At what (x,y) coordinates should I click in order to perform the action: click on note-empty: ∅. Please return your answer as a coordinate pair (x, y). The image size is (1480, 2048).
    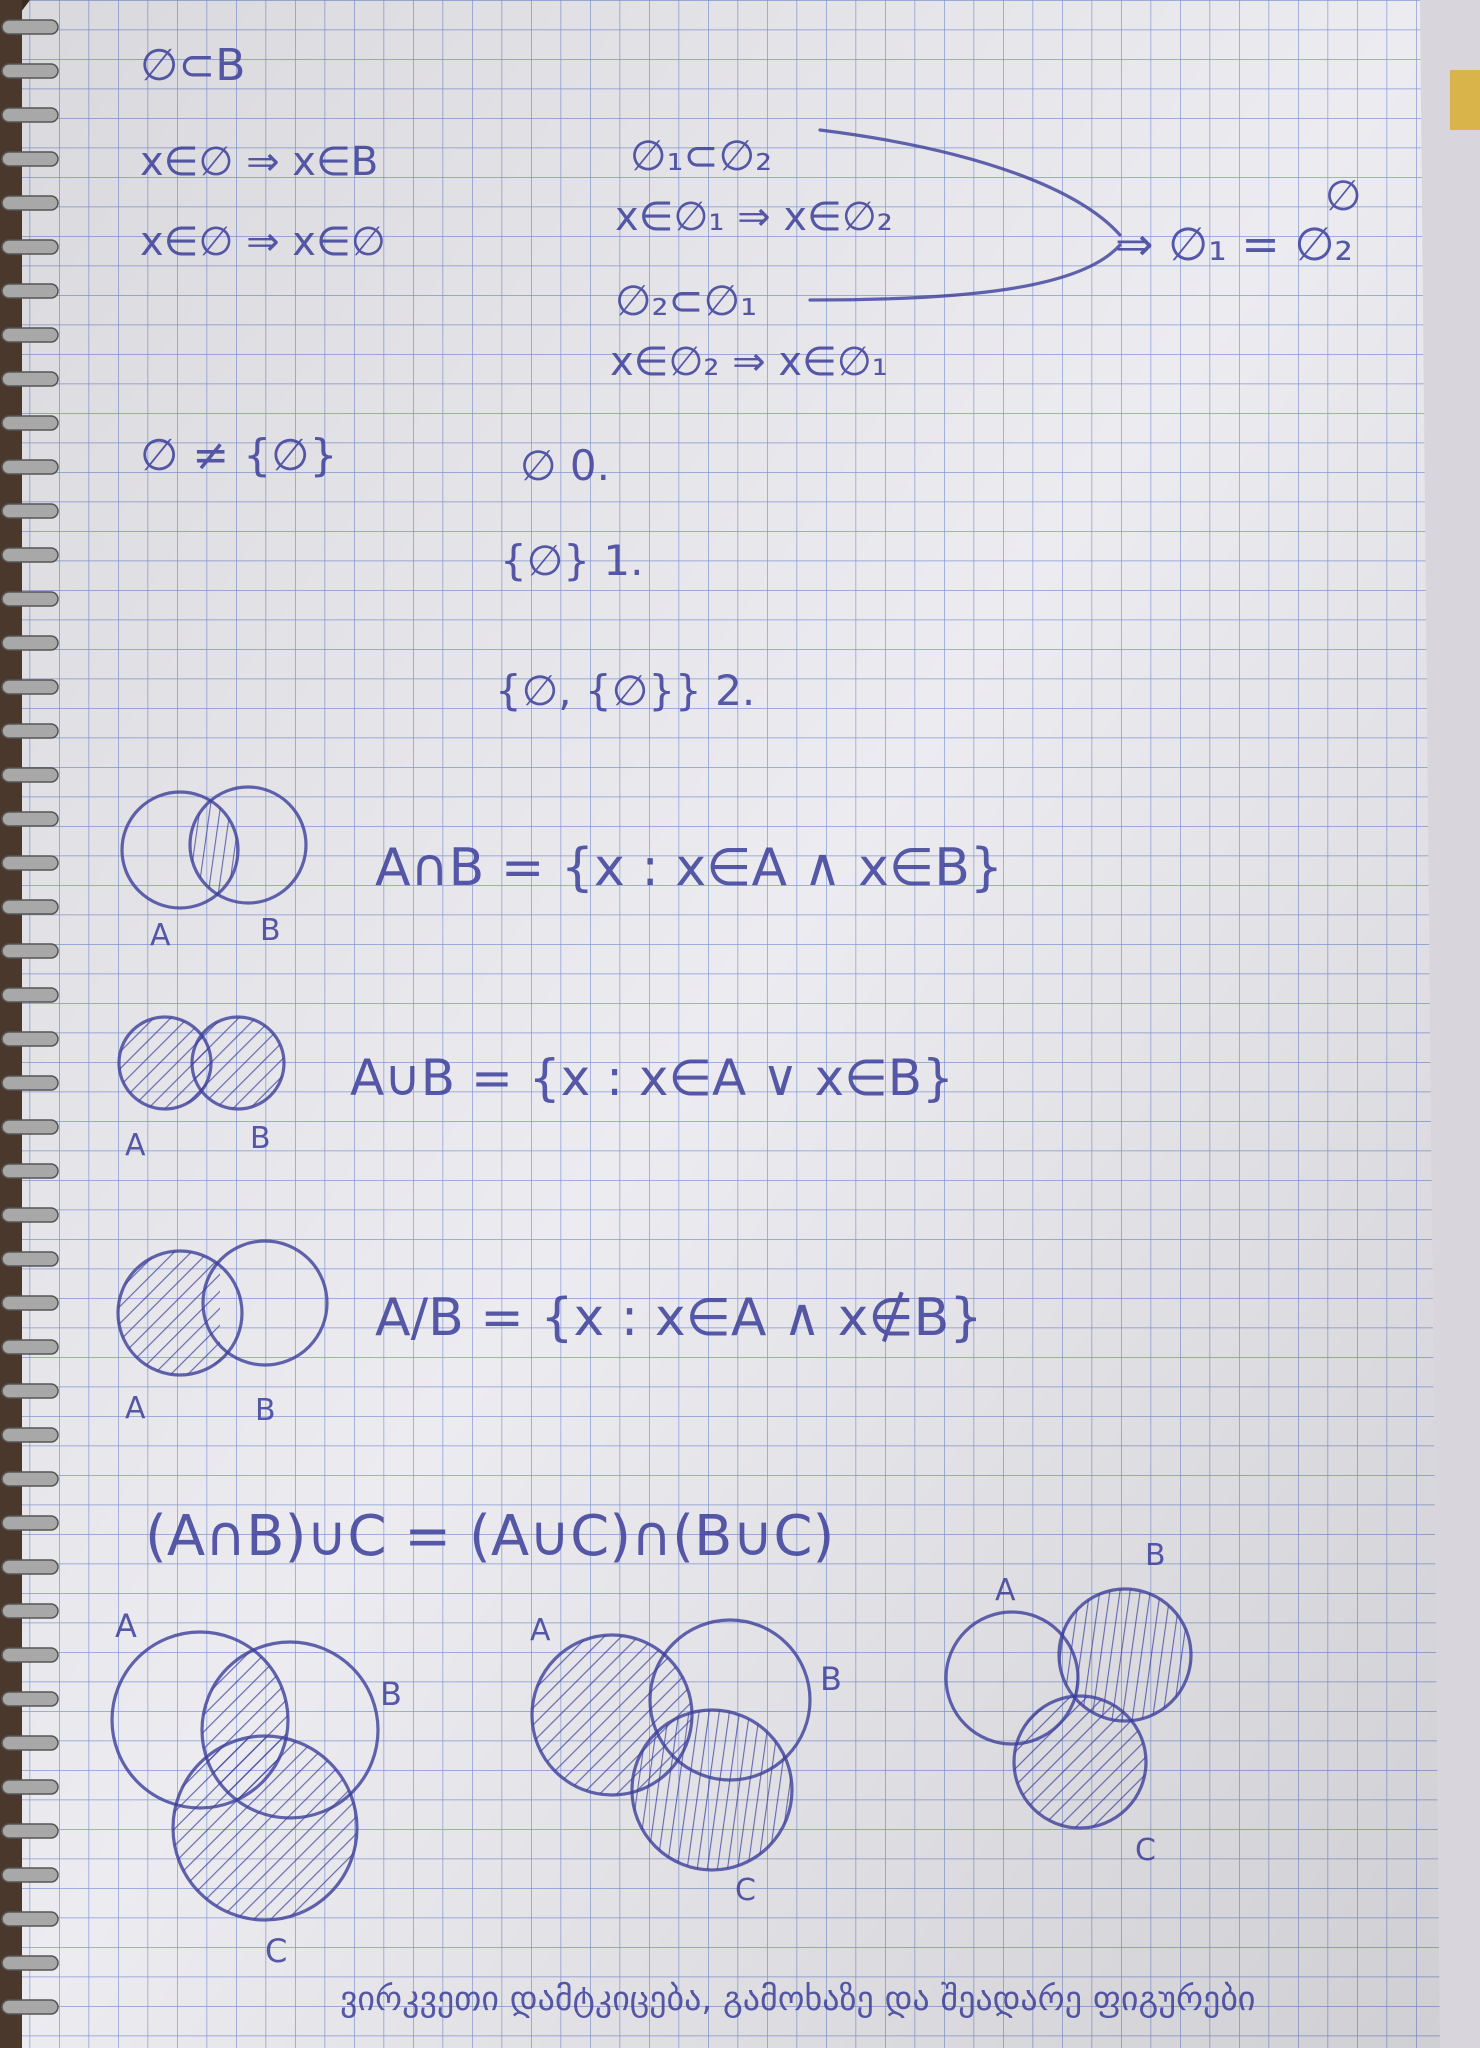
    Looking at the image, I should click on (1343, 195).